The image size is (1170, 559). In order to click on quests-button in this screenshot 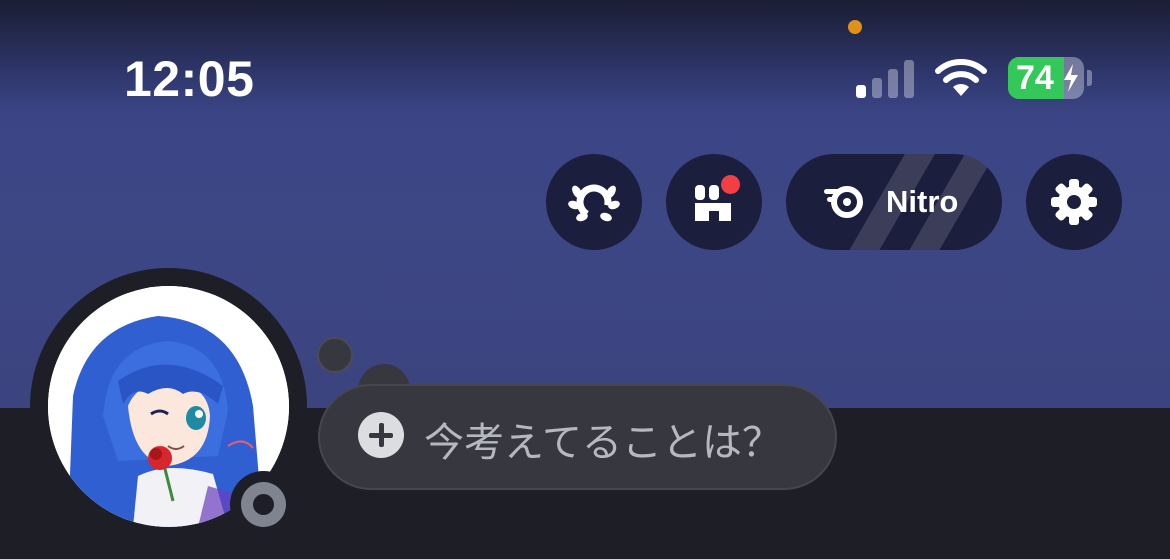, I will do `click(594, 202)`.